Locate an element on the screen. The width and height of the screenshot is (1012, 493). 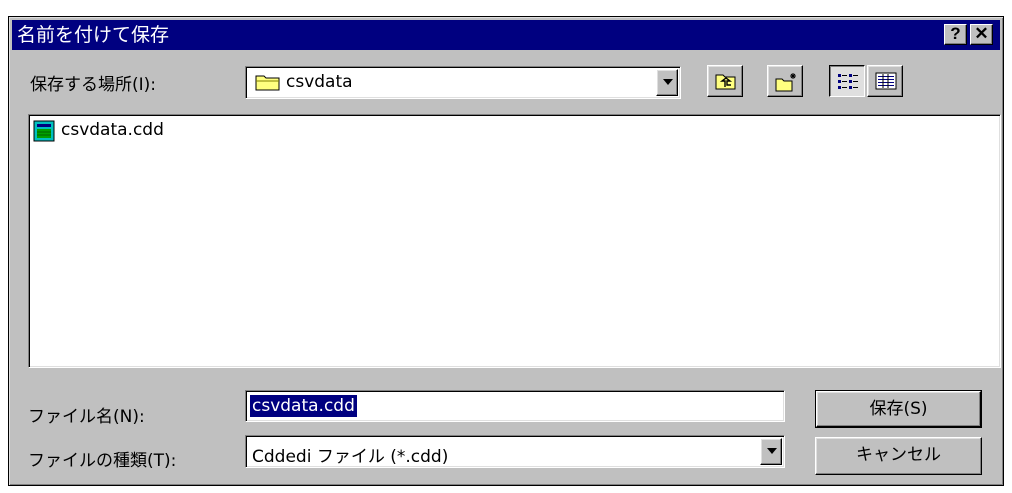
cancel-button: キャンセル is located at coordinates (898, 456).